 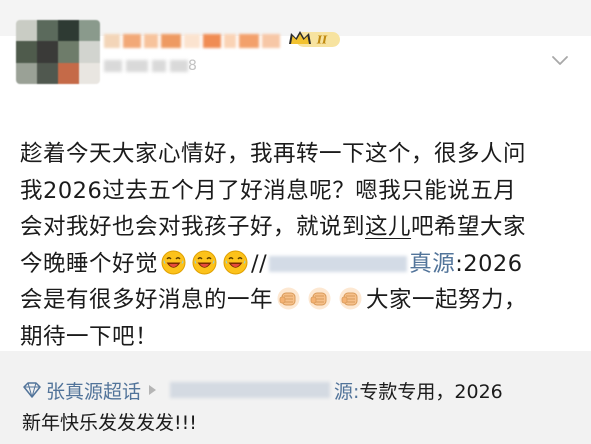 What do you see at coordinates (469, 227) in the screenshot?
I see `post-text: 吧希望大家` at bounding box center [469, 227].